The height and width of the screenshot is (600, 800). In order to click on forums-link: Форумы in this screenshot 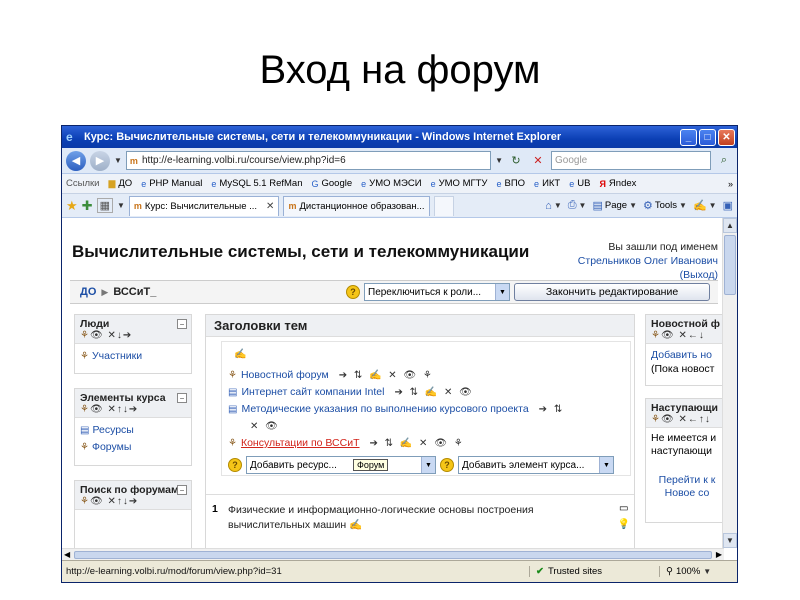, I will do `click(111, 447)`.